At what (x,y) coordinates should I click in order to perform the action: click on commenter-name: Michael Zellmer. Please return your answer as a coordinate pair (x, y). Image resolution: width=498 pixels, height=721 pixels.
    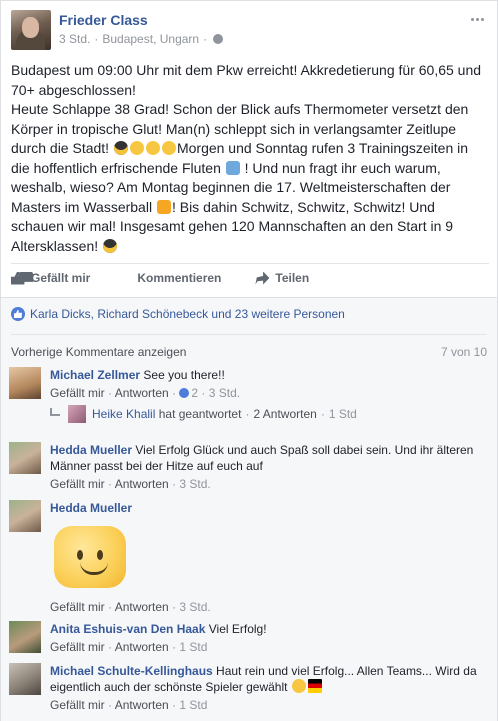
    Looking at the image, I should click on (95, 375).